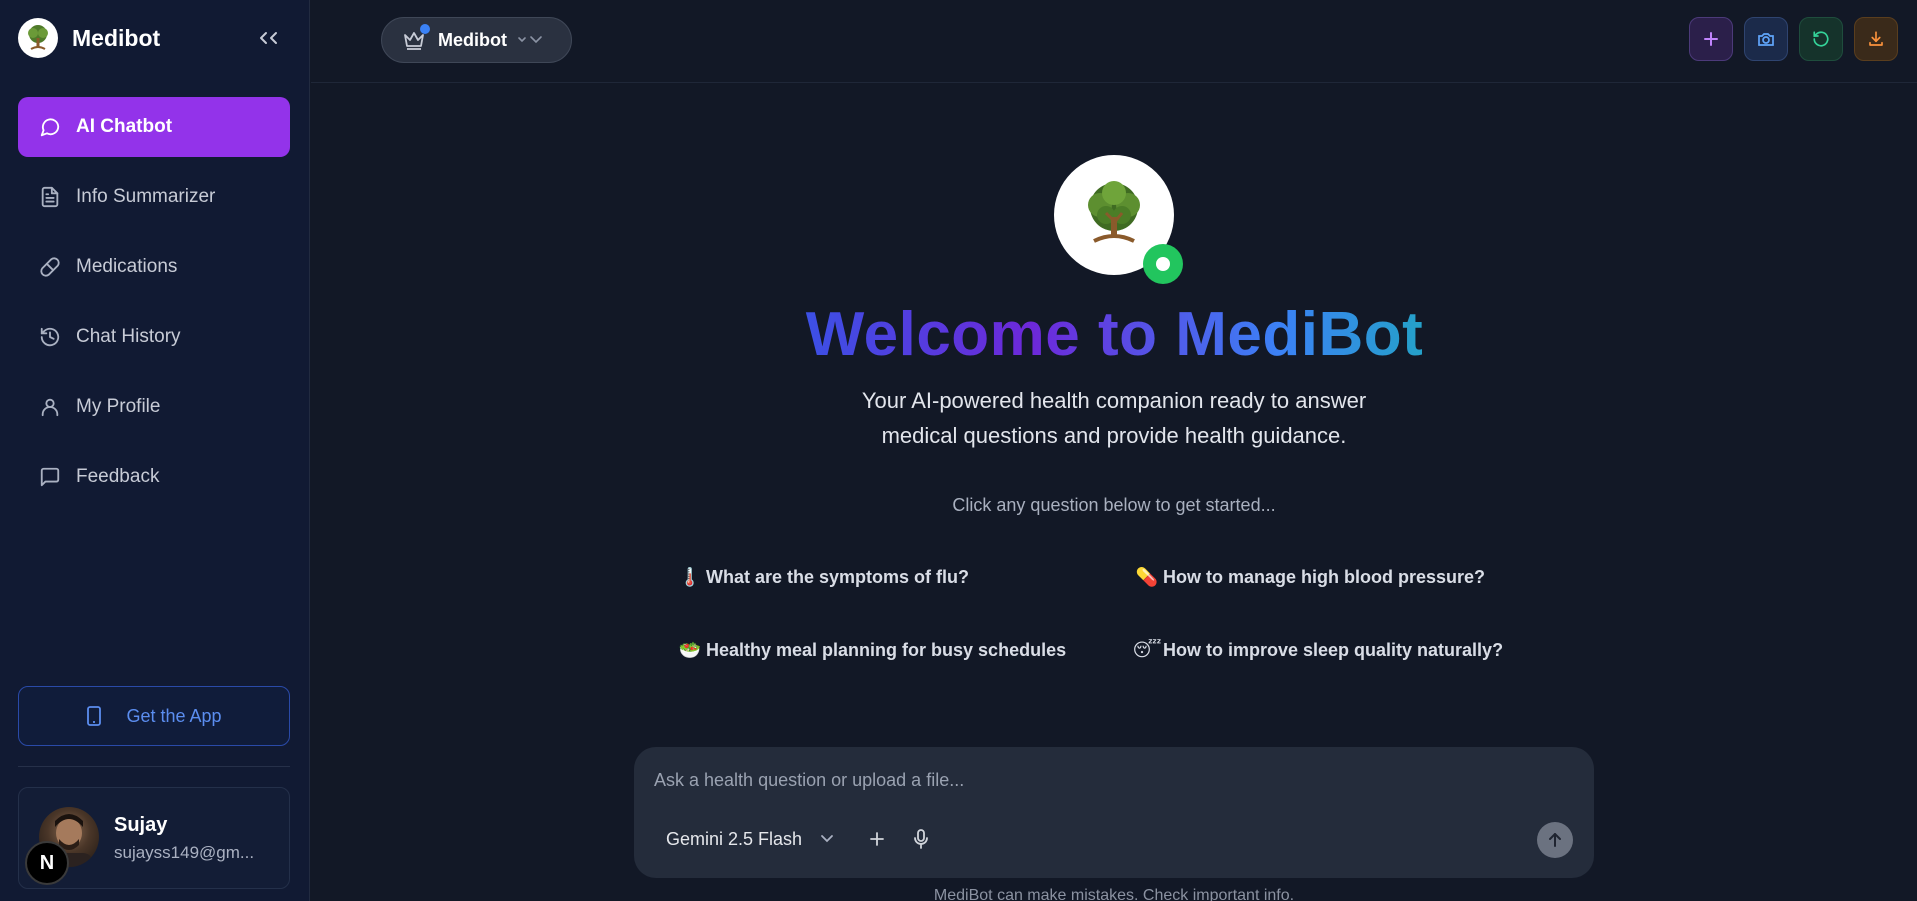  What do you see at coordinates (50, 477) in the screenshot?
I see `feedback-icon` at bounding box center [50, 477].